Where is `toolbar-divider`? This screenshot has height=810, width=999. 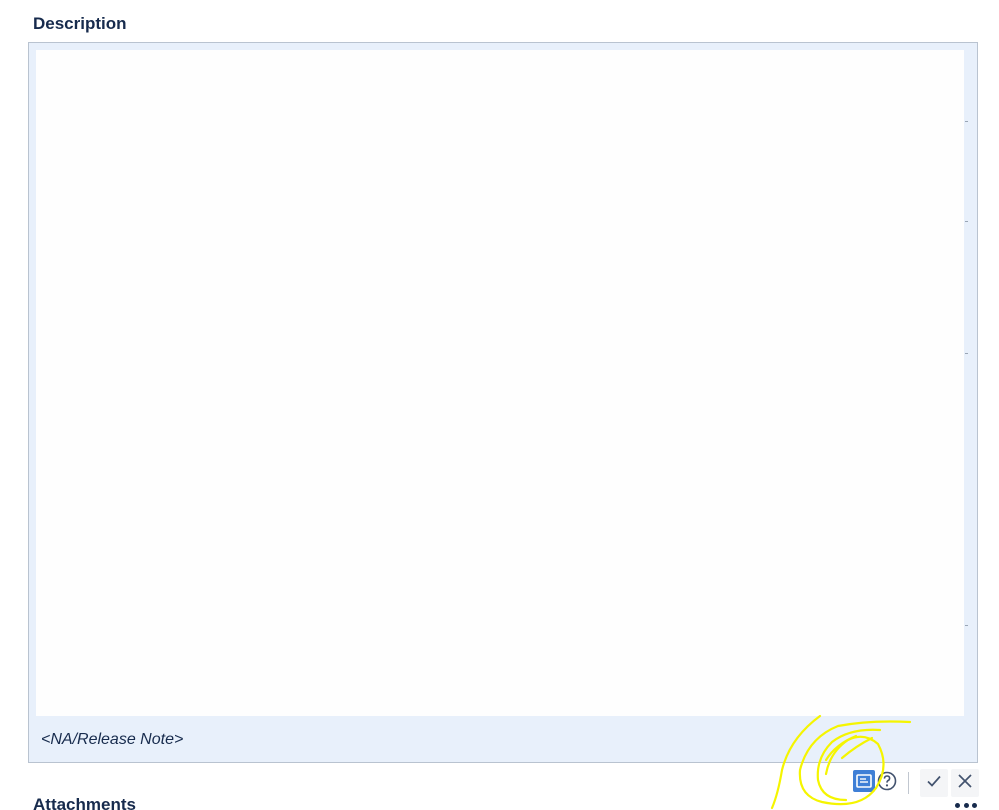 toolbar-divider is located at coordinates (908, 783).